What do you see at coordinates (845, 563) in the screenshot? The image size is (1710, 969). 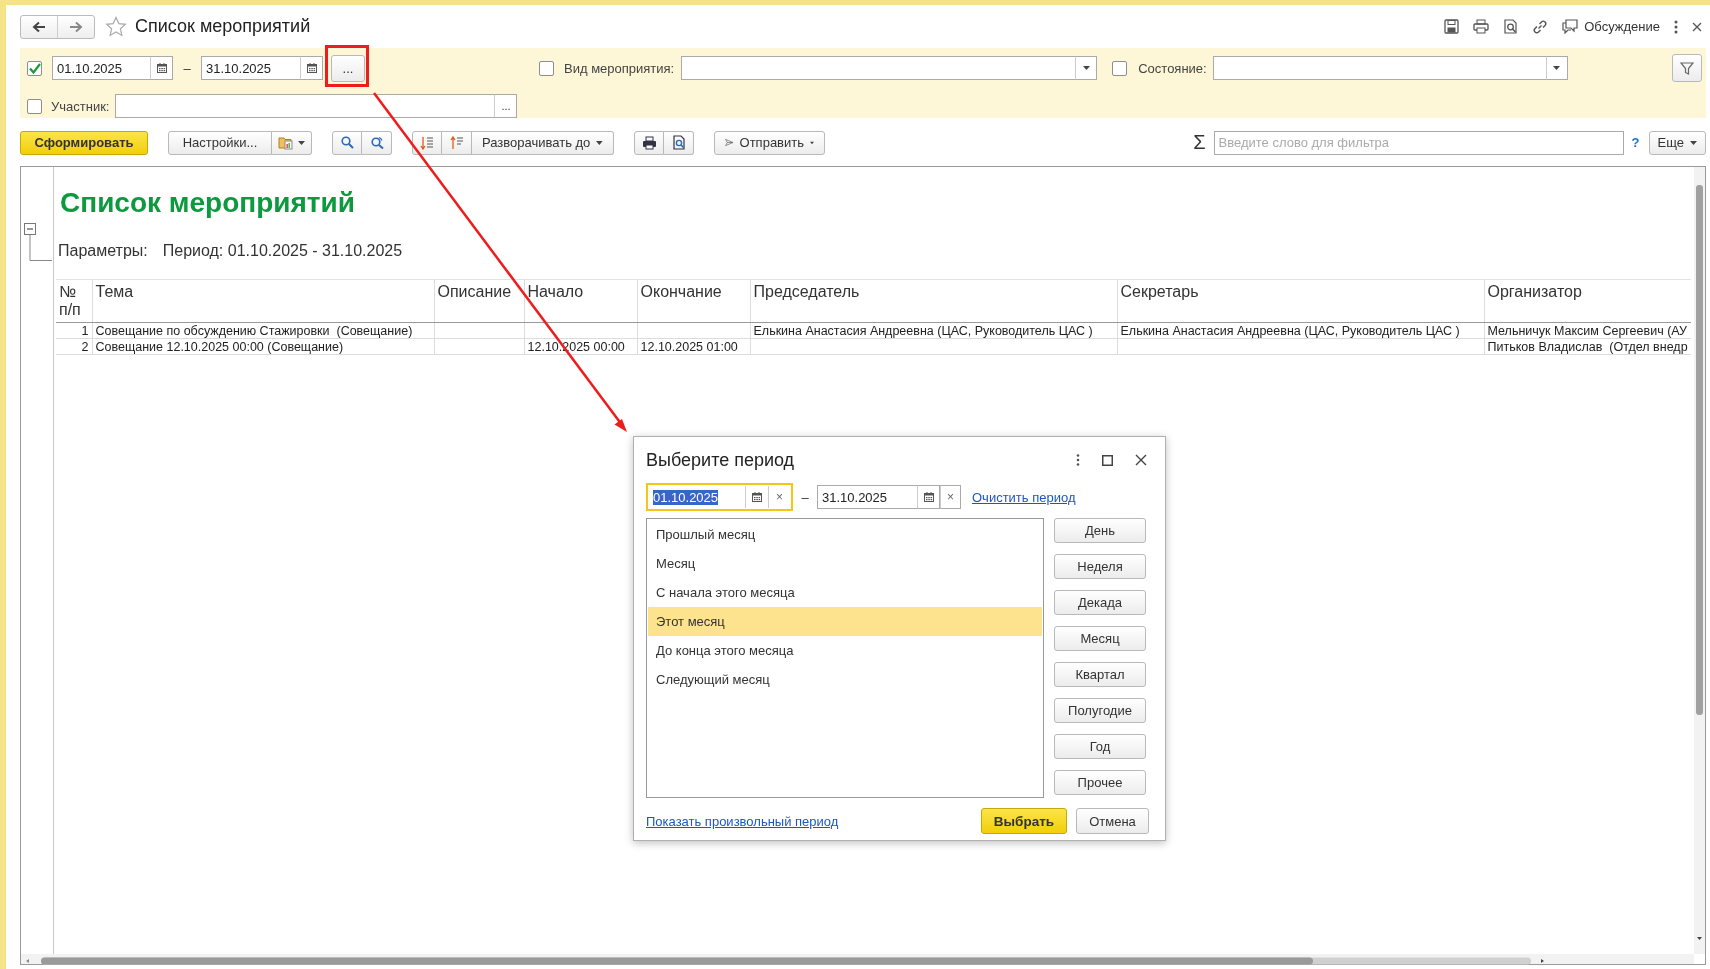 I see `period-option: Месяц` at bounding box center [845, 563].